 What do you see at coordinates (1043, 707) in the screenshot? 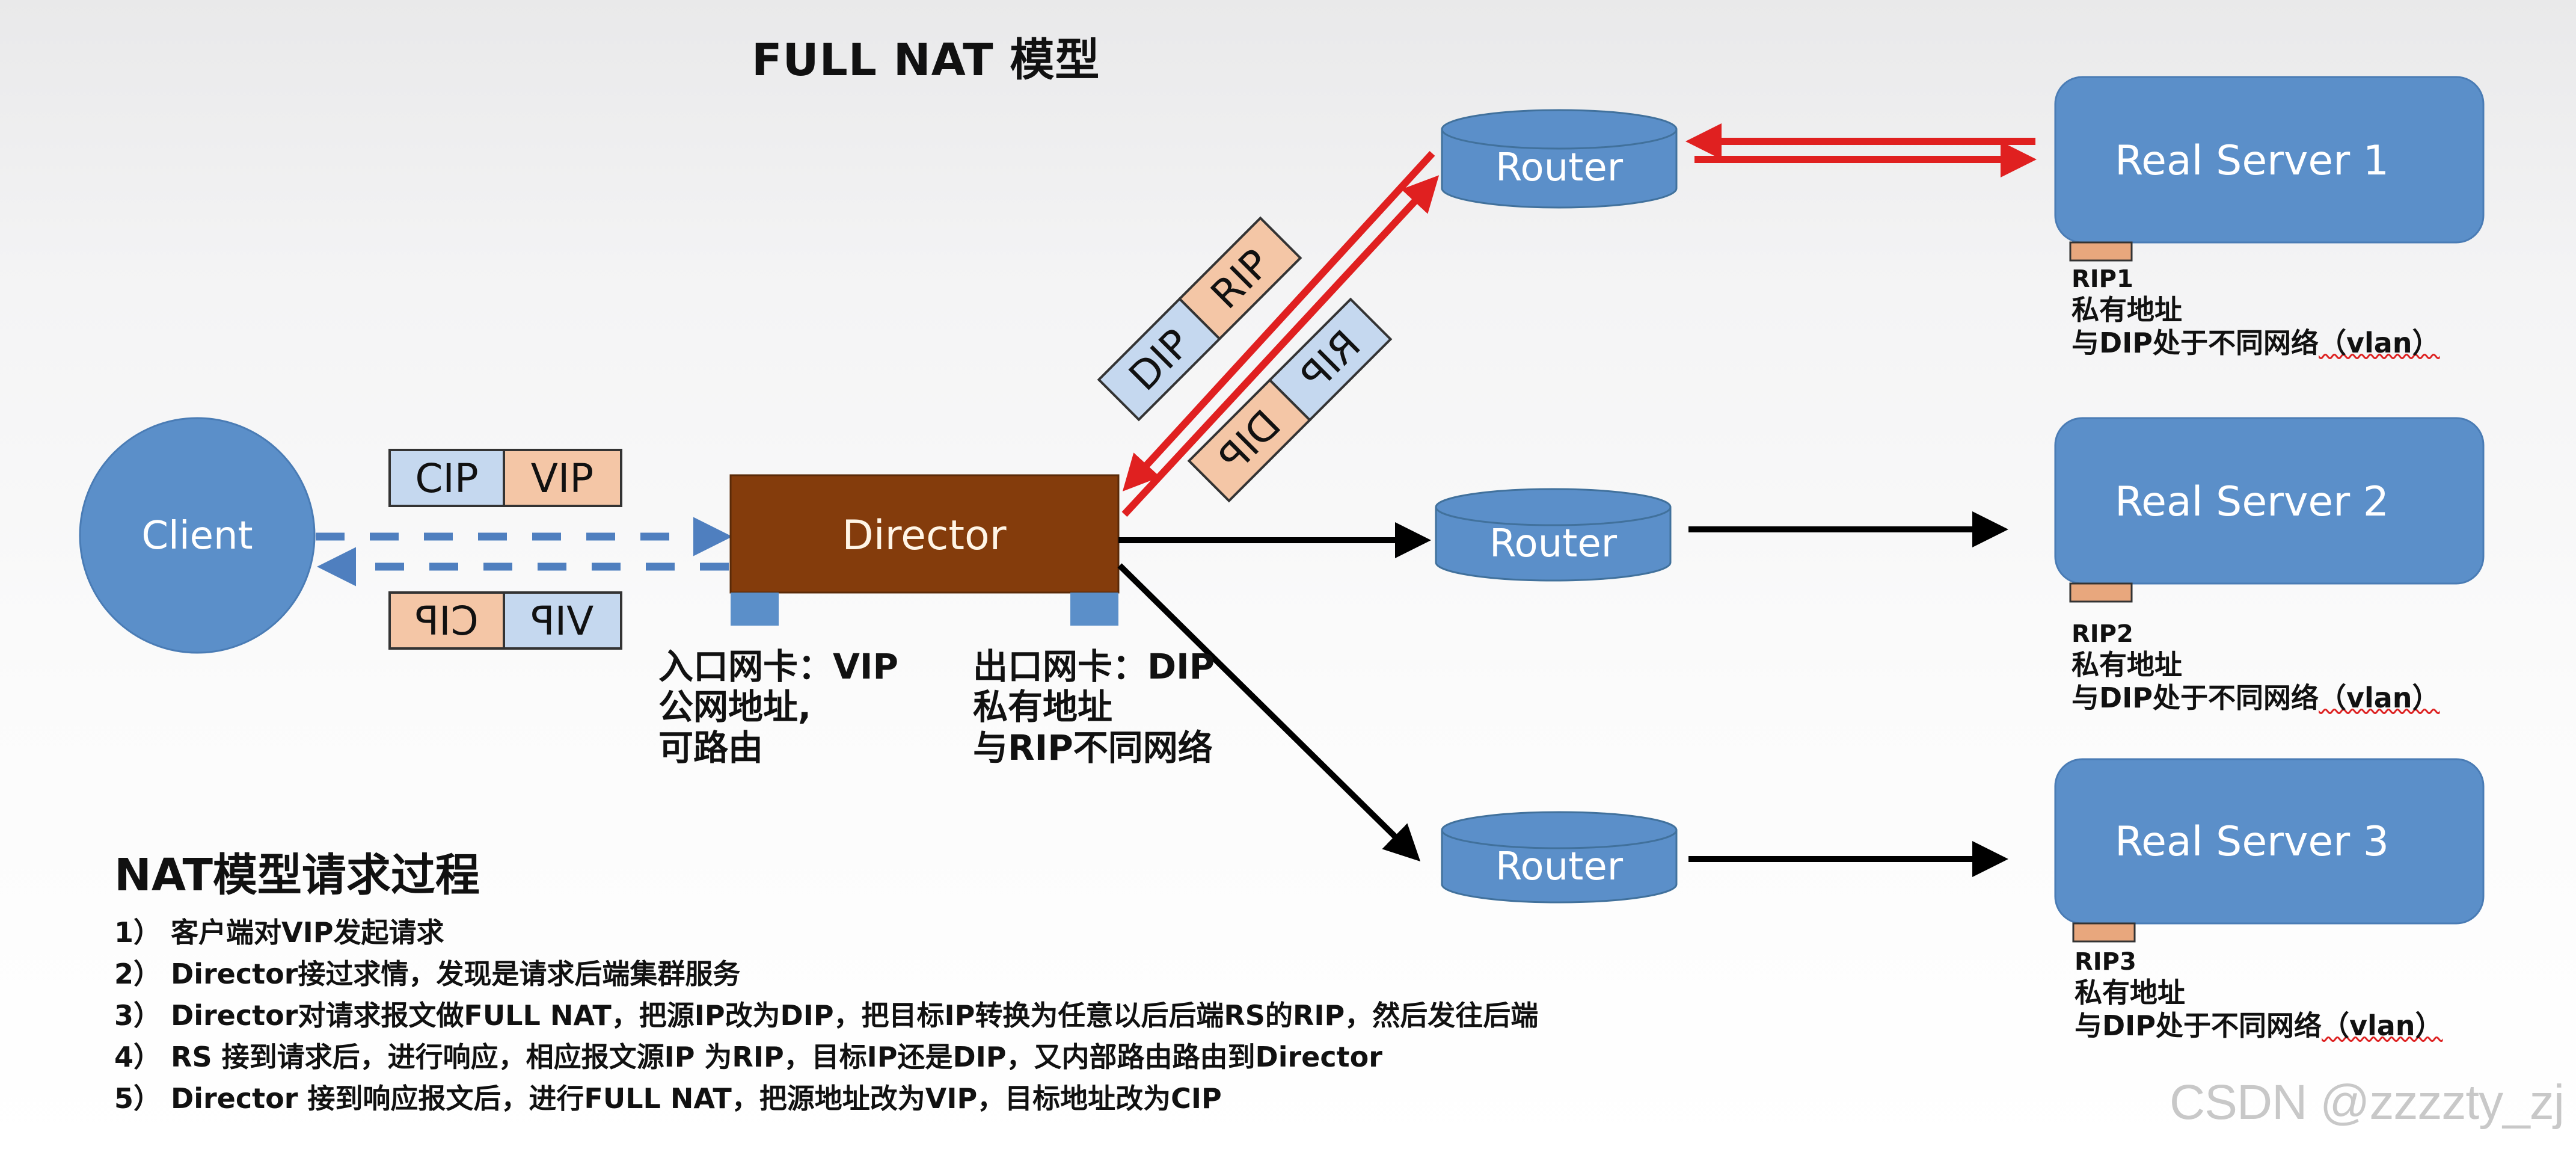
I see `outbound-nic-line: 私有地址` at bounding box center [1043, 707].